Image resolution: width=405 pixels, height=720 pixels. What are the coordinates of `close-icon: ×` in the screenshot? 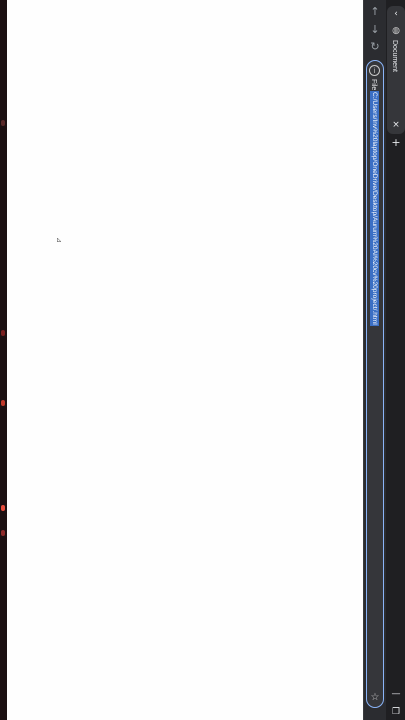 It's located at (396, 125).